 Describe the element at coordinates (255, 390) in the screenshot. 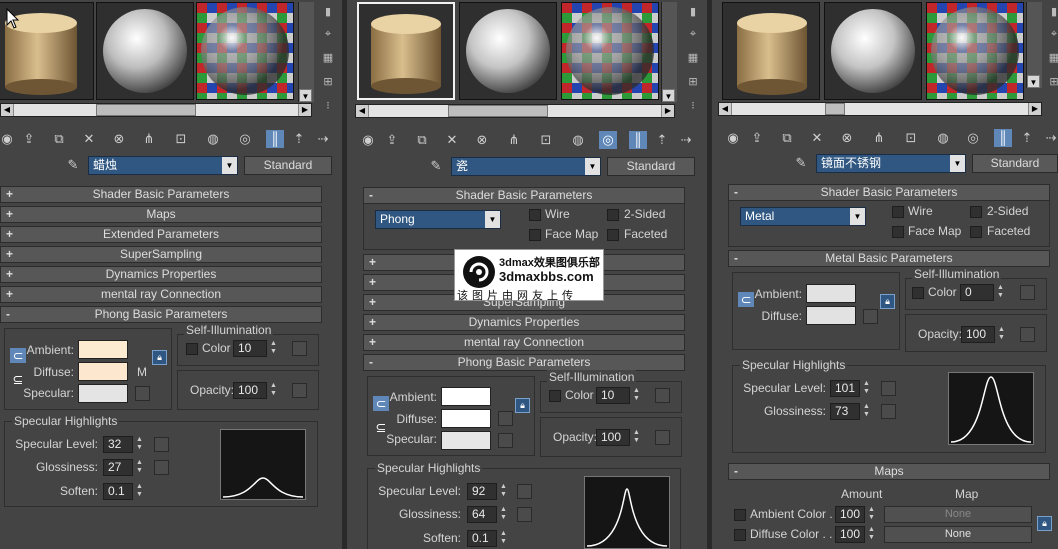

I see `opacity-spinner: 100 ▲ ▼` at that location.